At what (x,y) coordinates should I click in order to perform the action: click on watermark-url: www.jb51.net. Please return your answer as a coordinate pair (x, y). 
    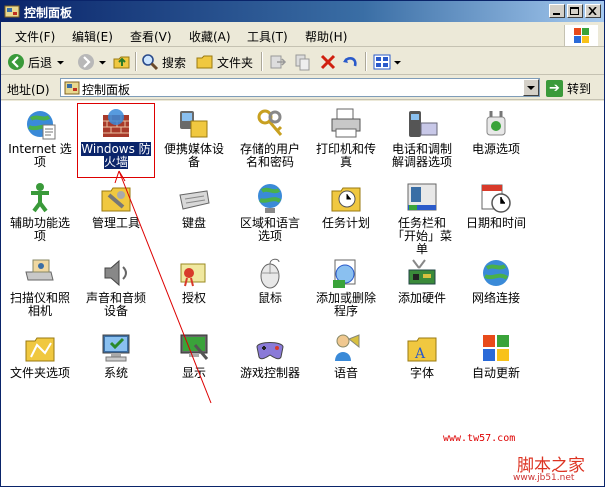
    Looking at the image, I should click on (544, 478).